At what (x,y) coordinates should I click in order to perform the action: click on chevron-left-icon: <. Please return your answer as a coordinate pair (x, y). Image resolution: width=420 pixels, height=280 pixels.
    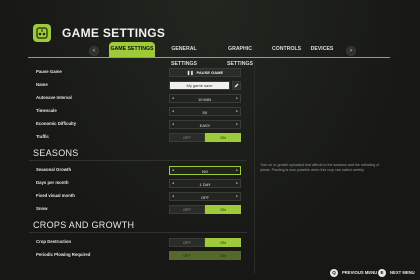
    Looking at the image, I should click on (94, 51).